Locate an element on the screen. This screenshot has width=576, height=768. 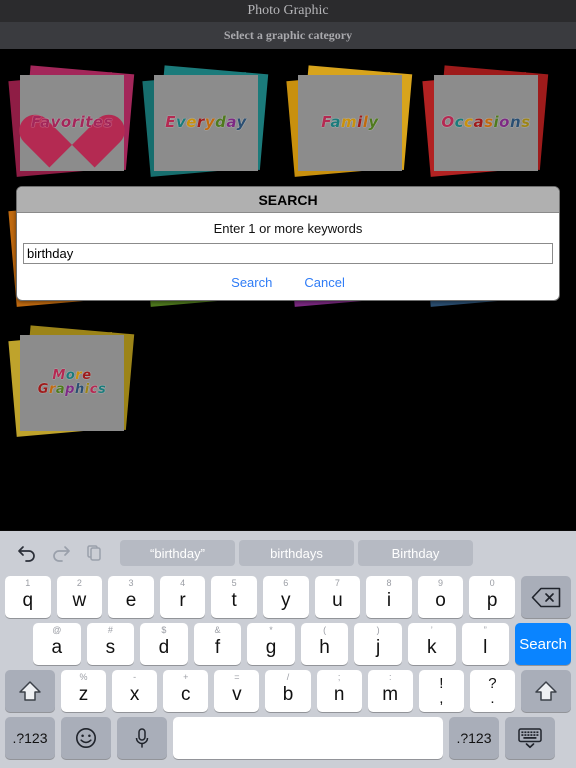
key-g: * g is located at coordinates (271, 644).